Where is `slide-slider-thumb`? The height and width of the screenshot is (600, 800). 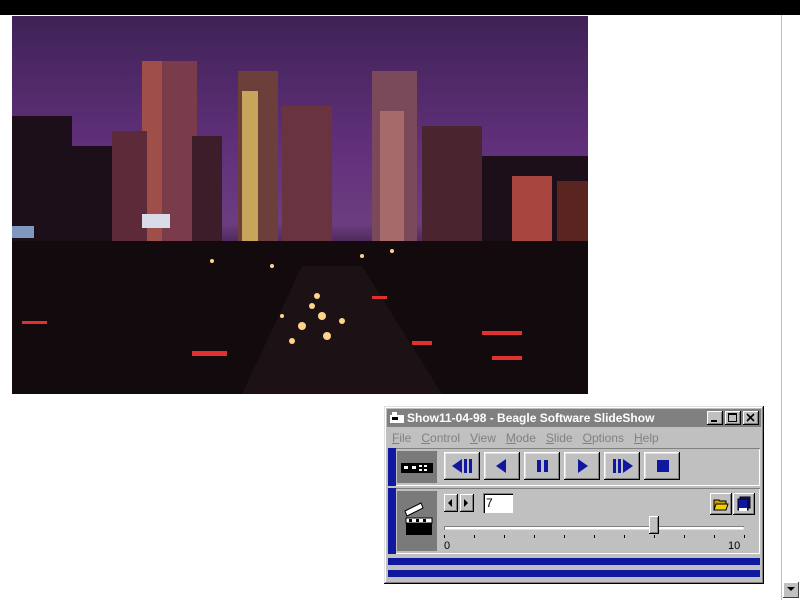 slide-slider-thumb is located at coordinates (654, 525).